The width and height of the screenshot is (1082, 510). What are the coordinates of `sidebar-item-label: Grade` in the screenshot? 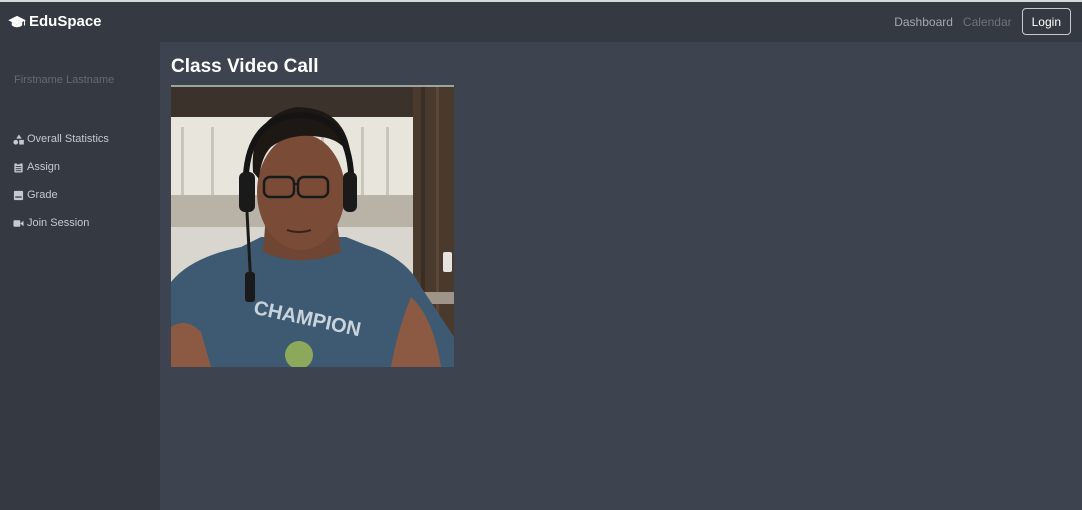 It's located at (42, 195).